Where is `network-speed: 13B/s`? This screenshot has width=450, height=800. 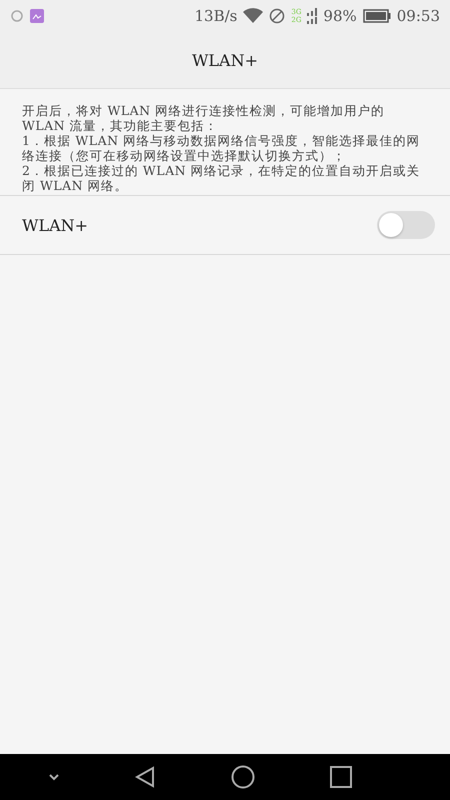
network-speed: 13B/s is located at coordinates (216, 16).